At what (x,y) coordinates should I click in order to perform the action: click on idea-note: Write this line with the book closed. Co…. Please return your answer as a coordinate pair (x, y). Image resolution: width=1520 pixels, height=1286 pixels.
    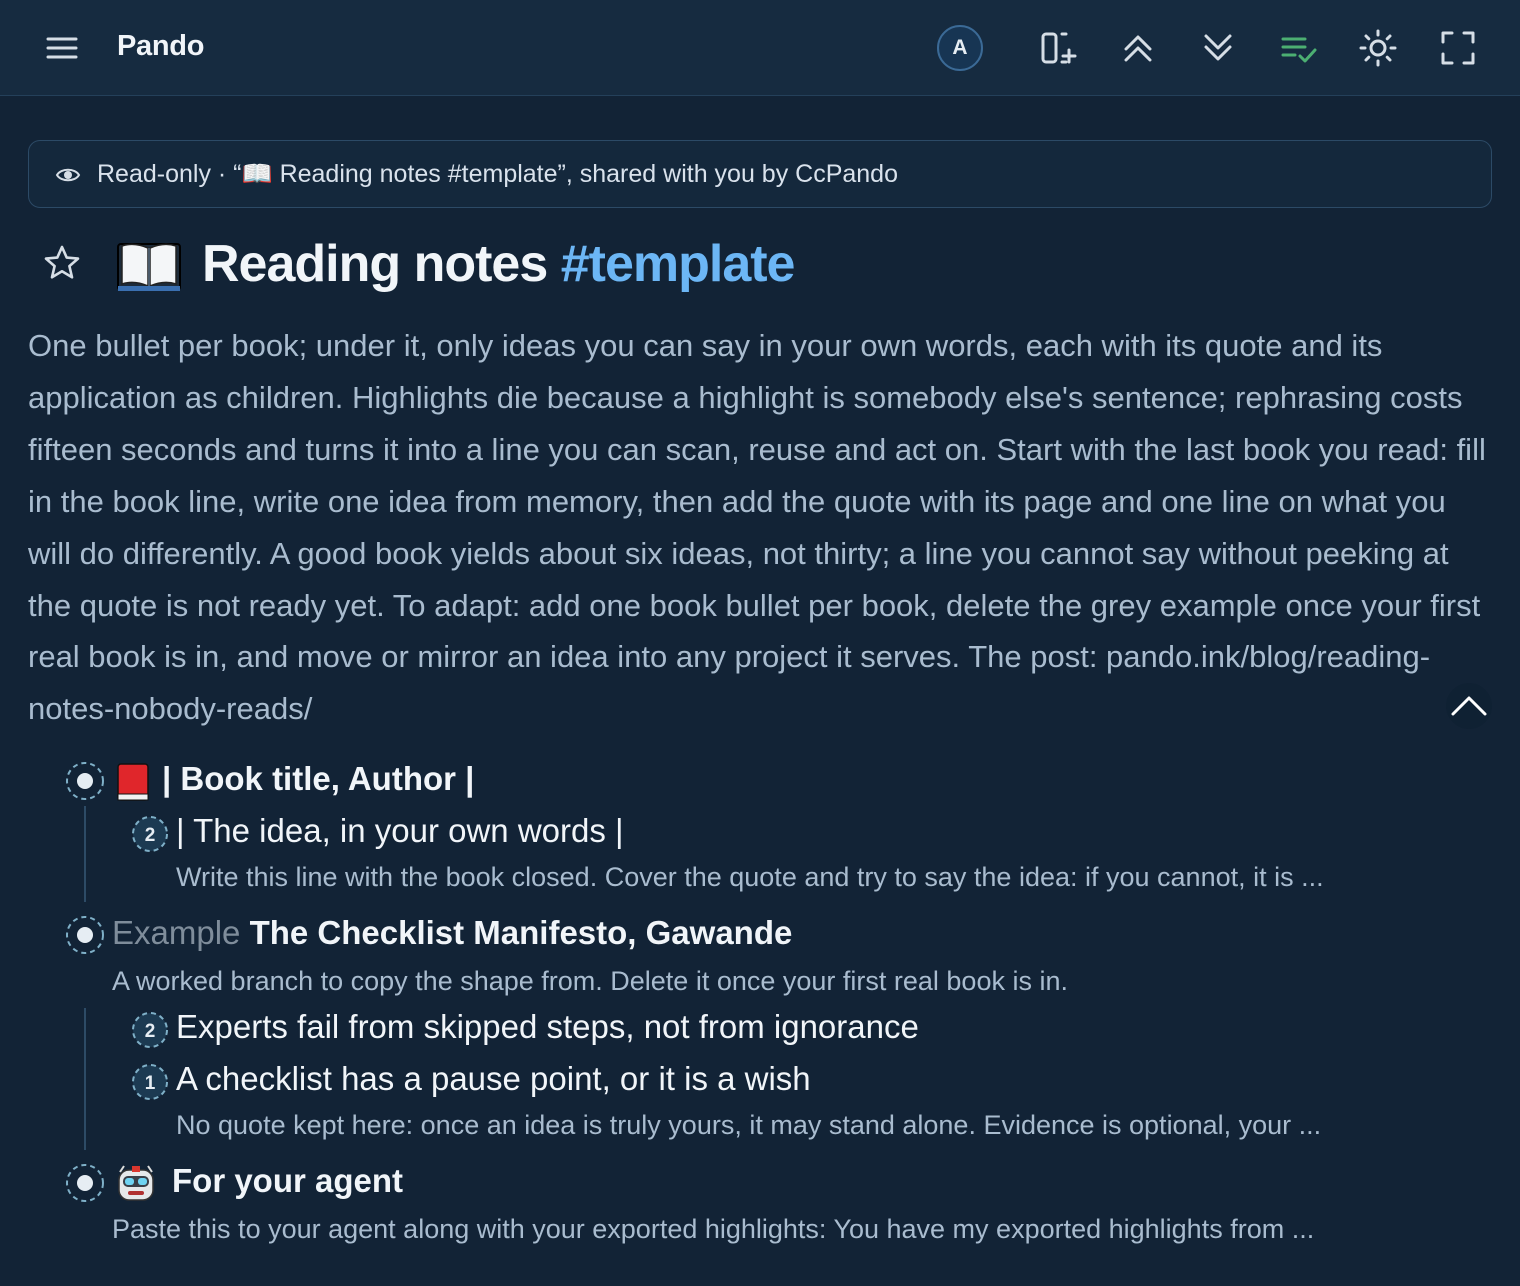
    Looking at the image, I should click on (750, 877).